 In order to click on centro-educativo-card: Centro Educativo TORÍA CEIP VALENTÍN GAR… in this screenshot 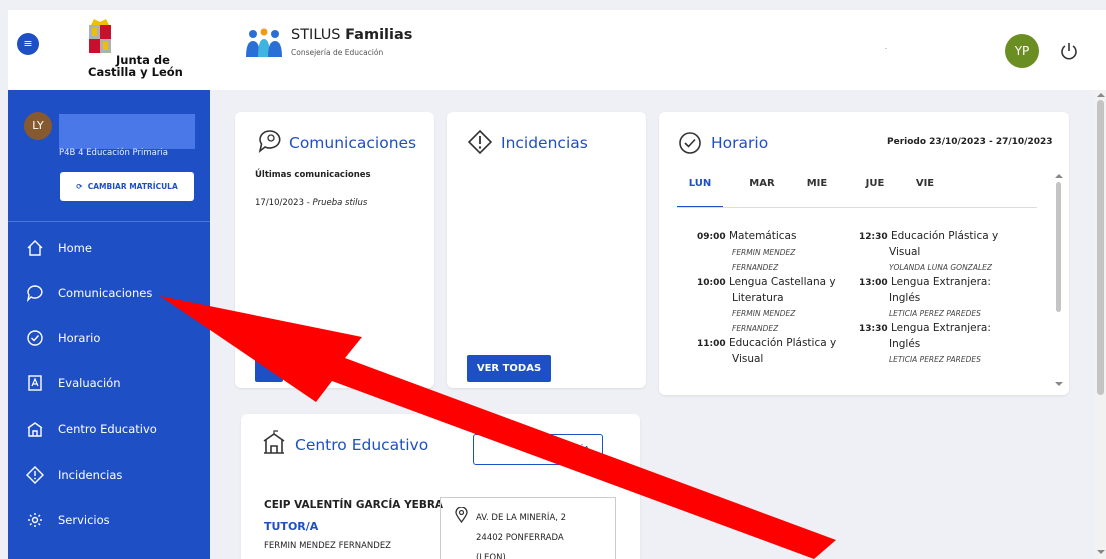, I will do `click(440, 486)`.